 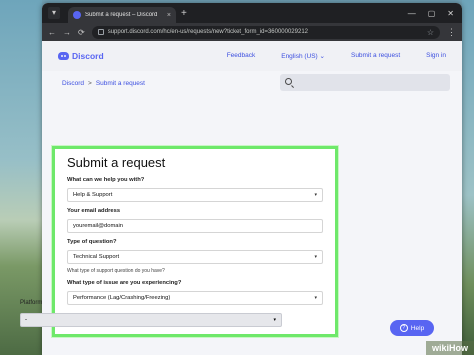 I want to click on tab-close-icon: ×, so click(x=169, y=15).